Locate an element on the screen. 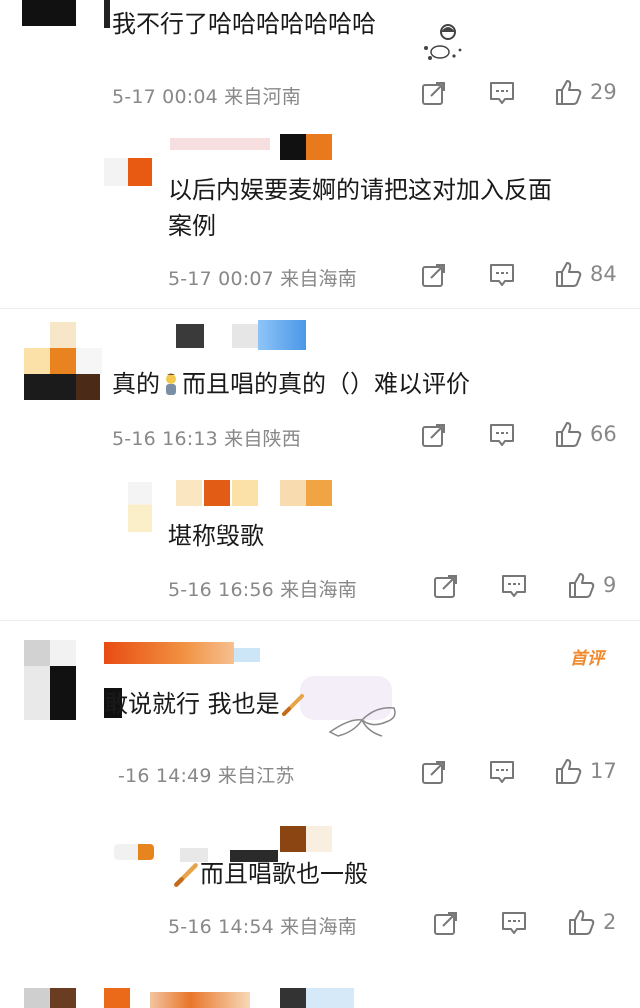 Image resolution: width=640 pixels, height=1008 pixels. comment-meta: -16 14:49 来自江苏 is located at coordinates (206, 776).